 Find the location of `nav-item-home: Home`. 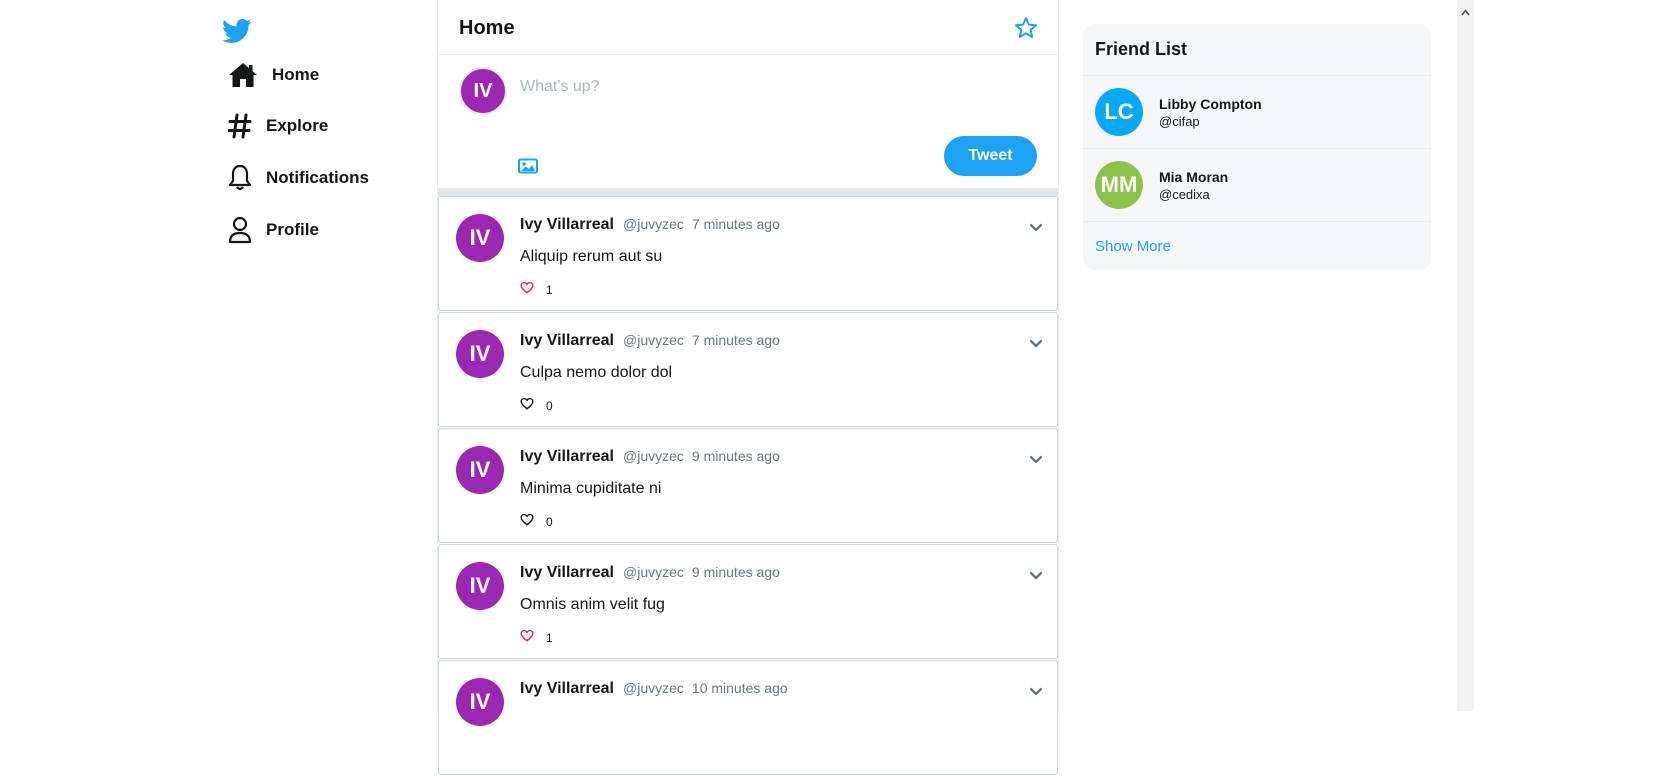

nav-item-home: Home is located at coordinates (273, 75).